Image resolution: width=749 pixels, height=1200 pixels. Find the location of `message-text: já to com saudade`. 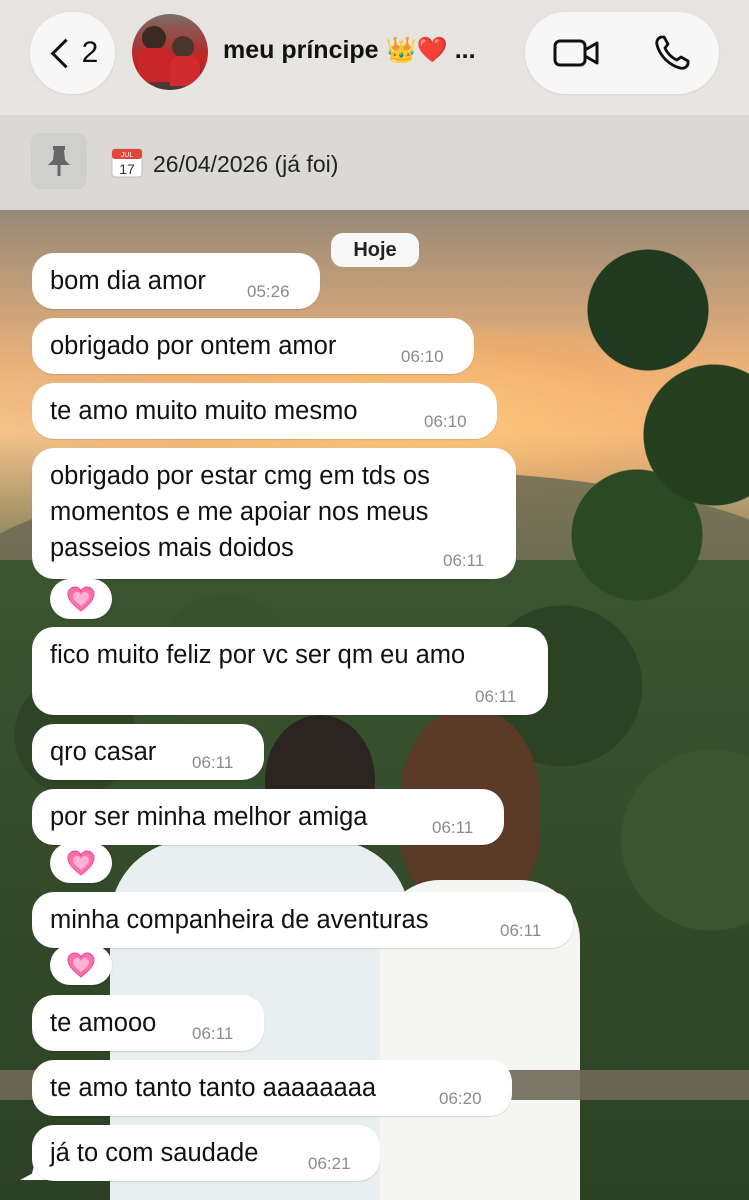

message-text: já to com saudade is located at coordinates (154, 1153).